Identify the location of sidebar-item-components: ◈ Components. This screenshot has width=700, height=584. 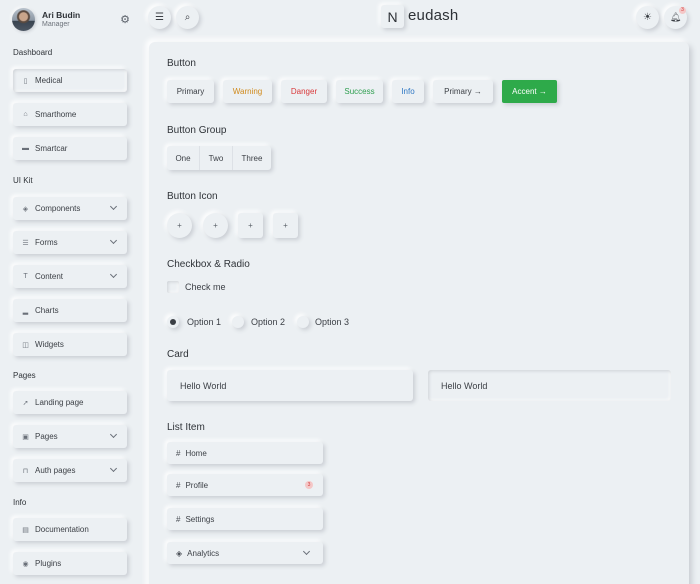
(70, 208).